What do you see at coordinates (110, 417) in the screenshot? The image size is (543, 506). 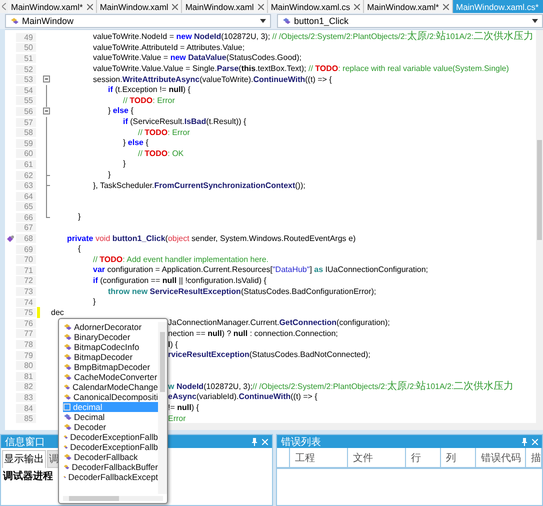 I see `completion-item: Decimal` at bounding box center [110, 417].